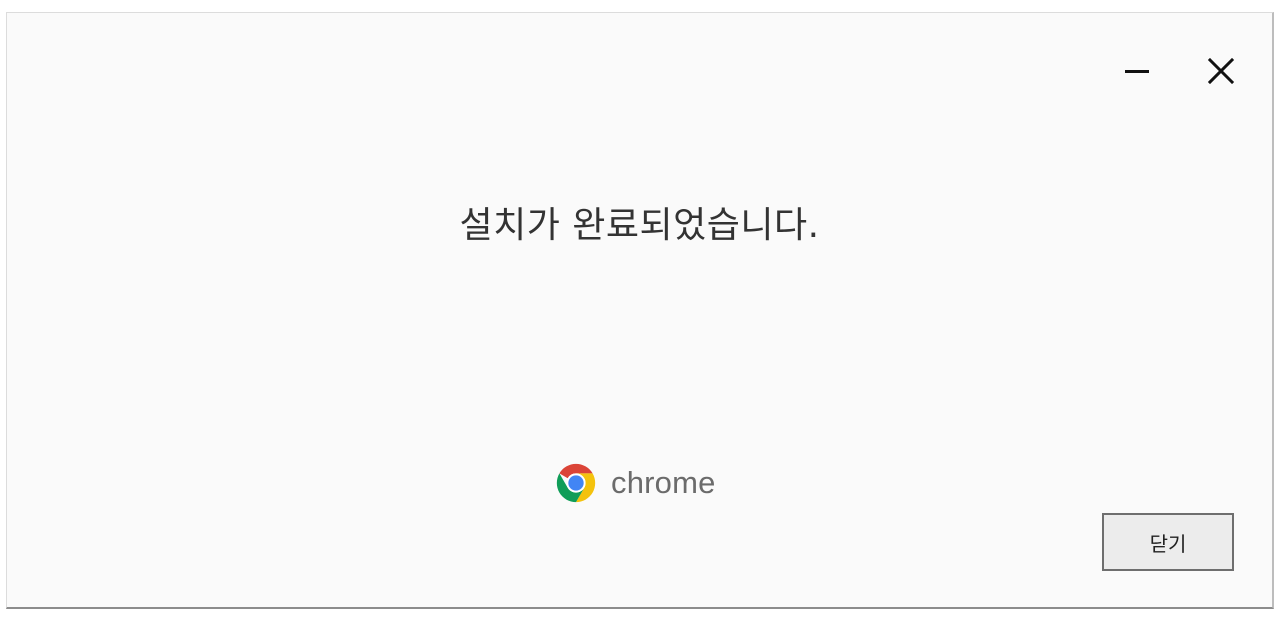  What do you see at coordinates (1179, 71) in the screenshot?
I see `window-controls` at bounding box center [1179, 71].